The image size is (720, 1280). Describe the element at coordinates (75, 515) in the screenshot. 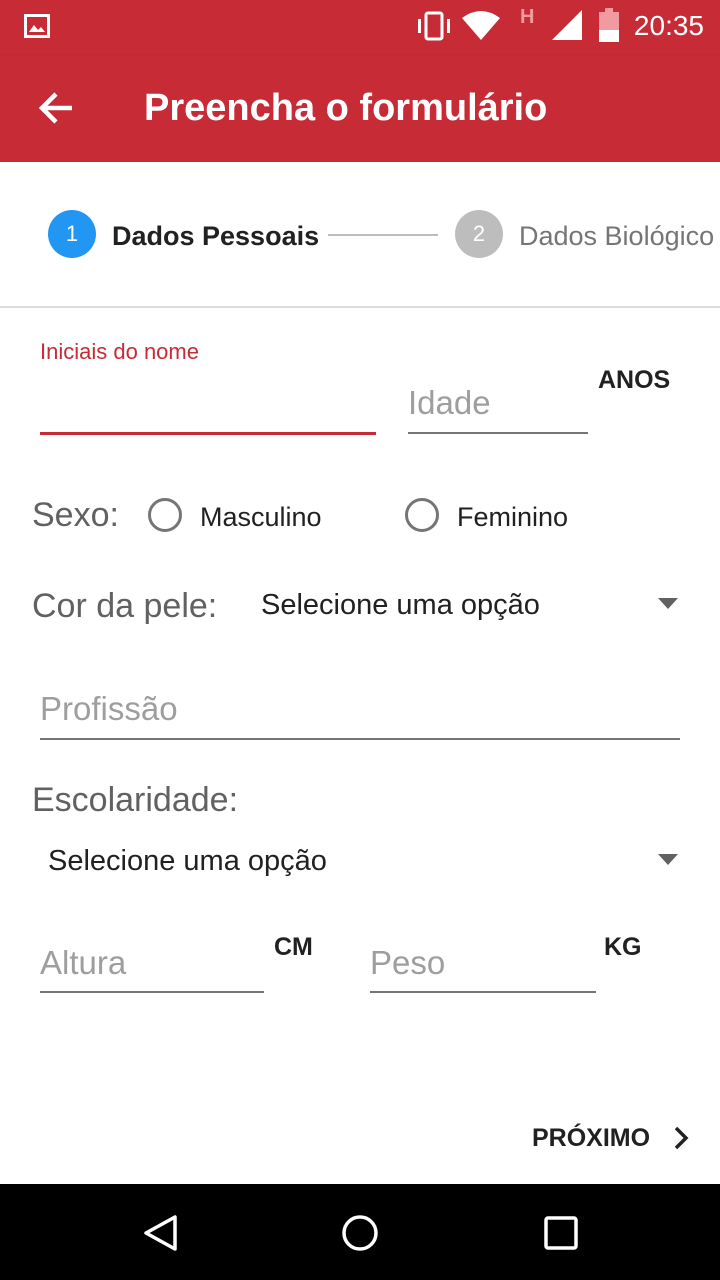

I see `sex-label: Sexo:` at that location.